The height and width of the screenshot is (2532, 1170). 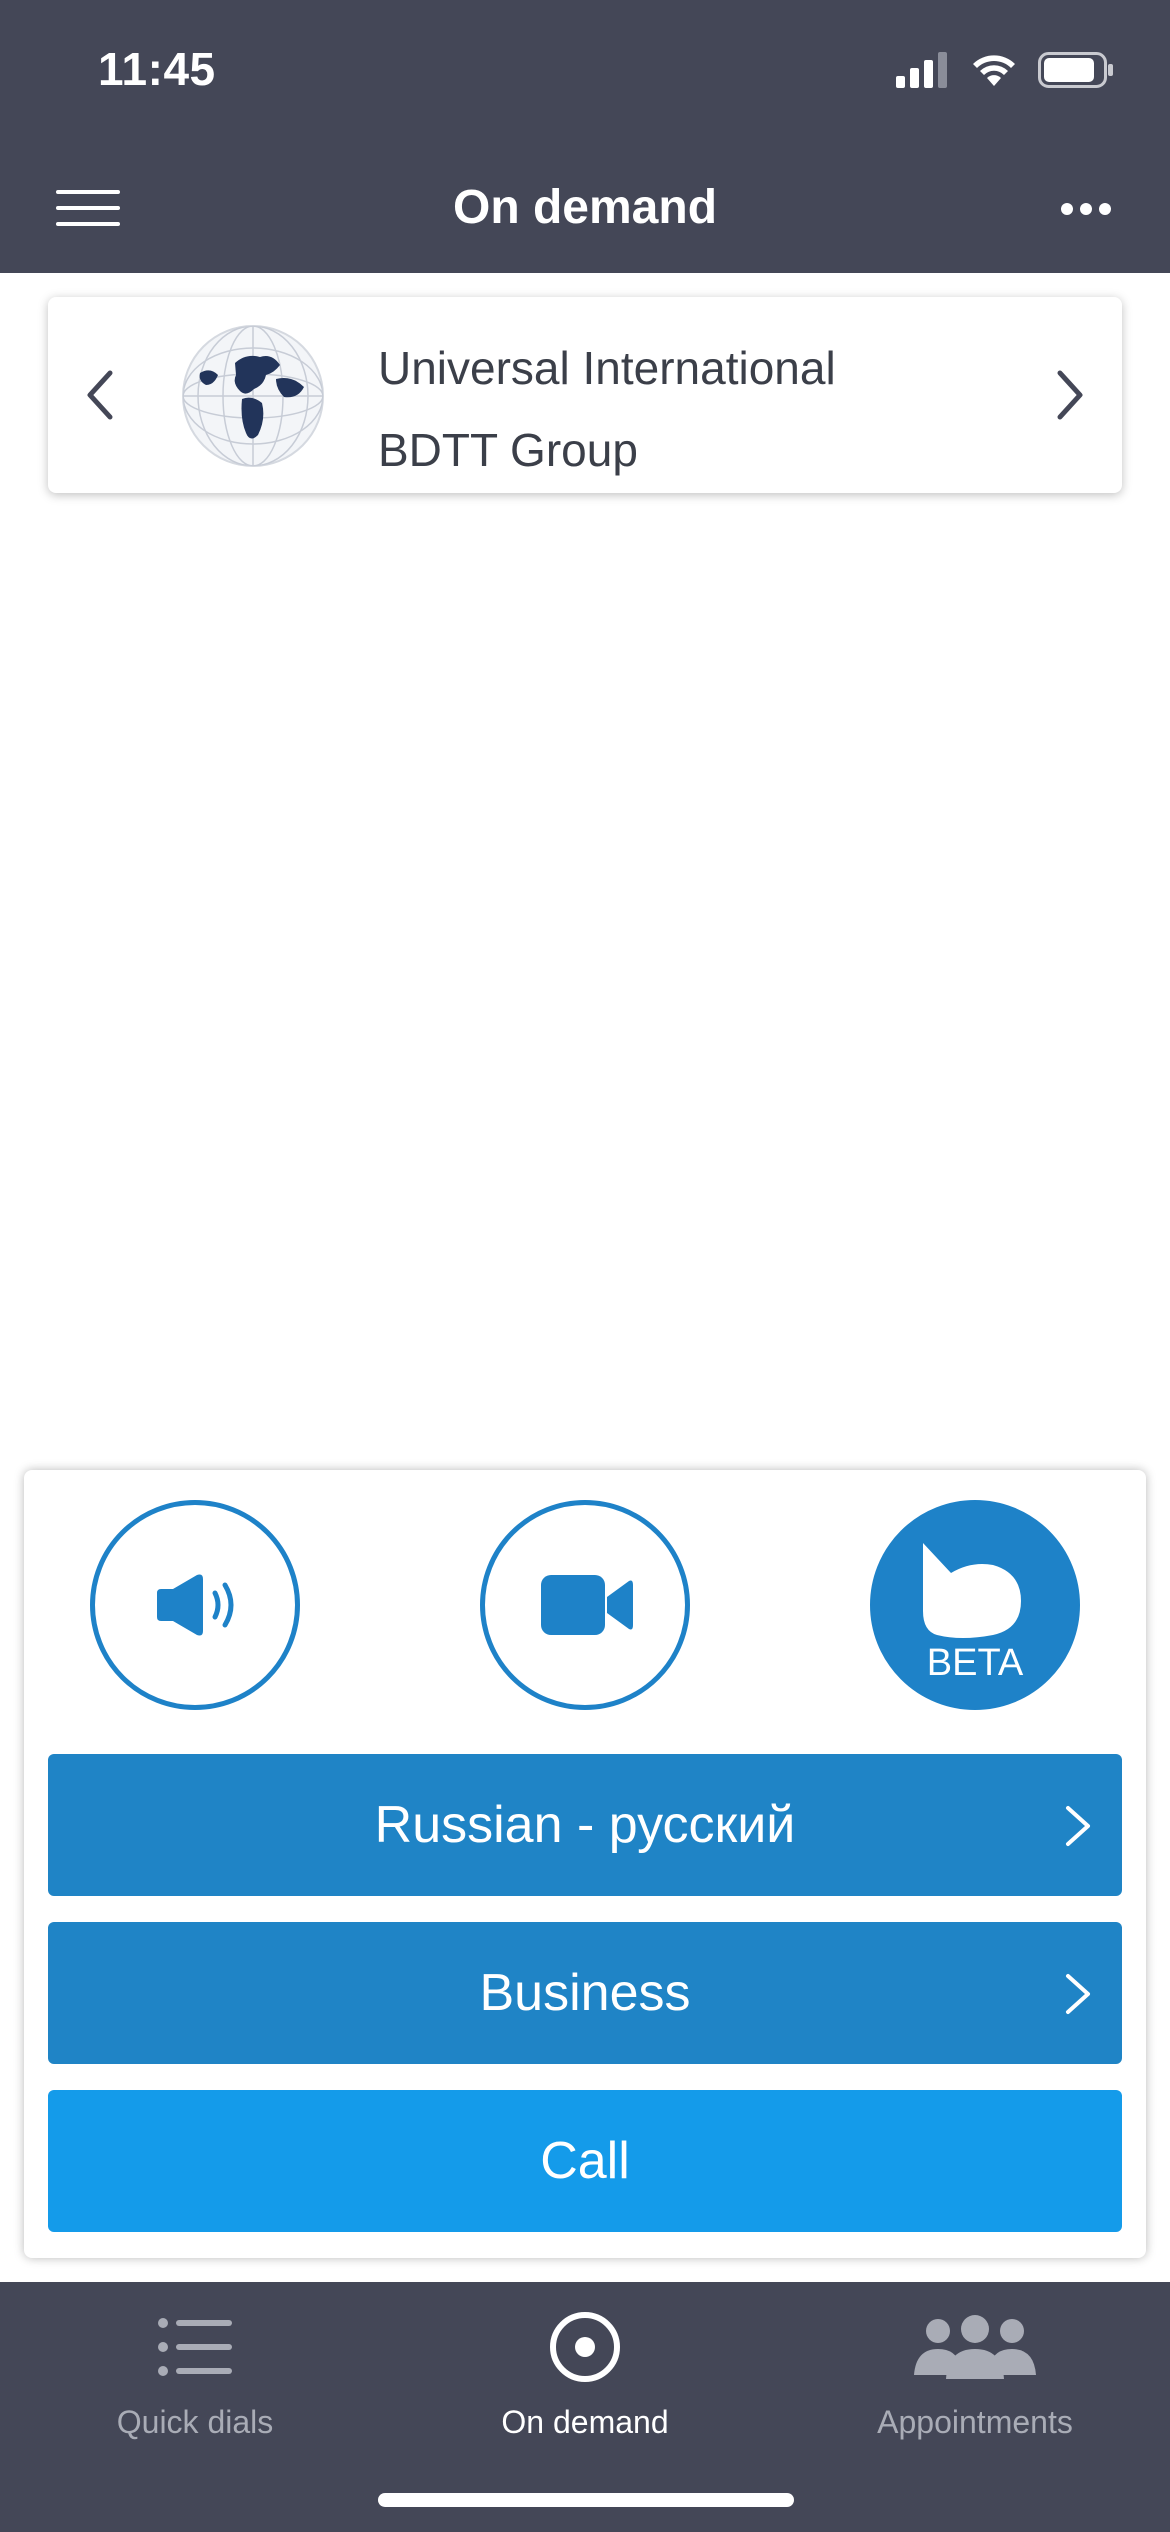 I want to click on category-selector-button: Business, so click(x=585, y=1993).